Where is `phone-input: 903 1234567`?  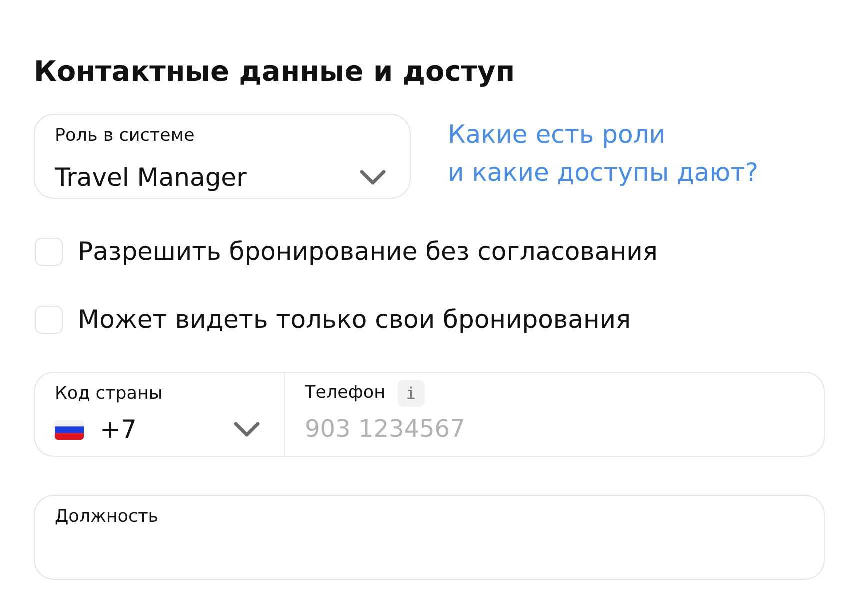 phone-input: 903 1234567 is located at coordinates (405, 429).